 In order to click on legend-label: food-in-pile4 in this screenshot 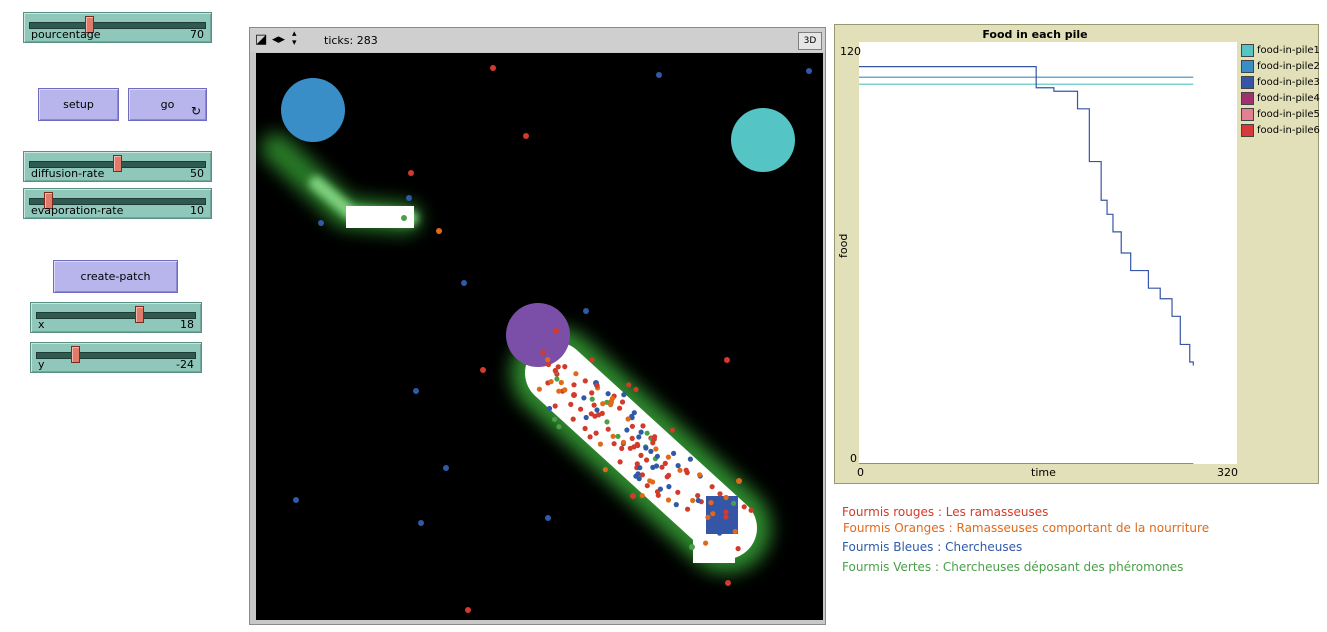, I will do `click(1288, 98)`.